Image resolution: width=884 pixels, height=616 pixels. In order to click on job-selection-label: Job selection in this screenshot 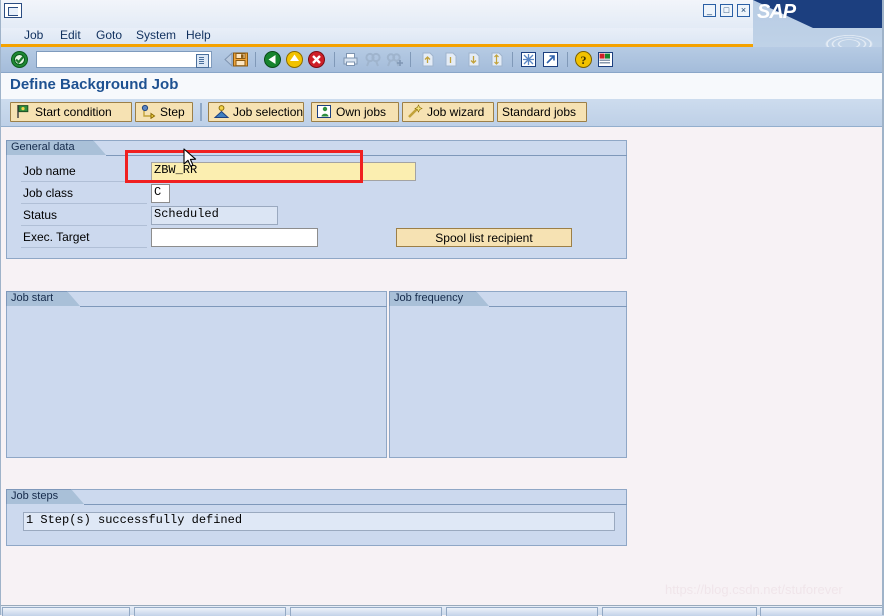, I will do `click(268, 112)`.